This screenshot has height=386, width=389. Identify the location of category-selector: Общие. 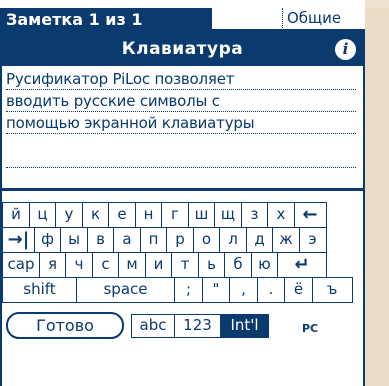
(323, 18).